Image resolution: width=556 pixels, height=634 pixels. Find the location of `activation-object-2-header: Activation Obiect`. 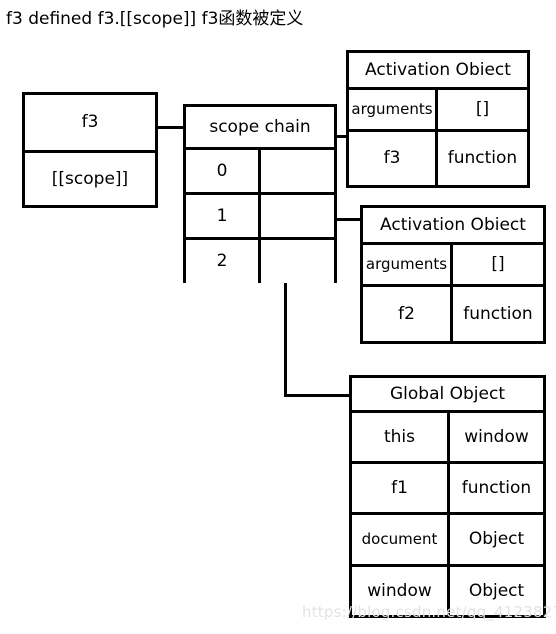

activation-object-2-header: Activation Obiect is located at coordinates (453, 225).